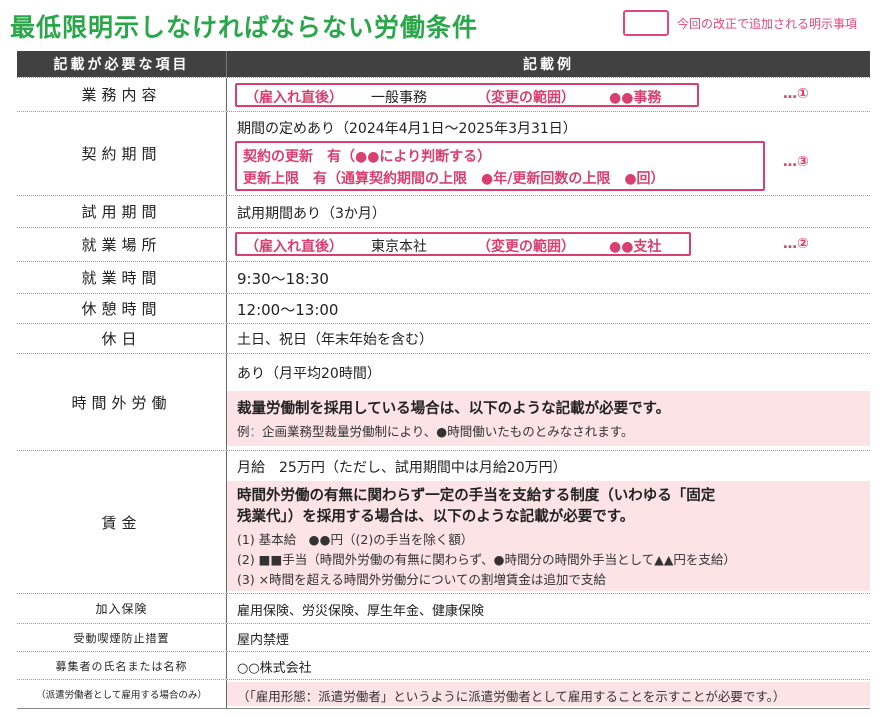  Describe the element at coordinates (548, 65) in the screenshot. I see `header-example: 記載例` at that location.